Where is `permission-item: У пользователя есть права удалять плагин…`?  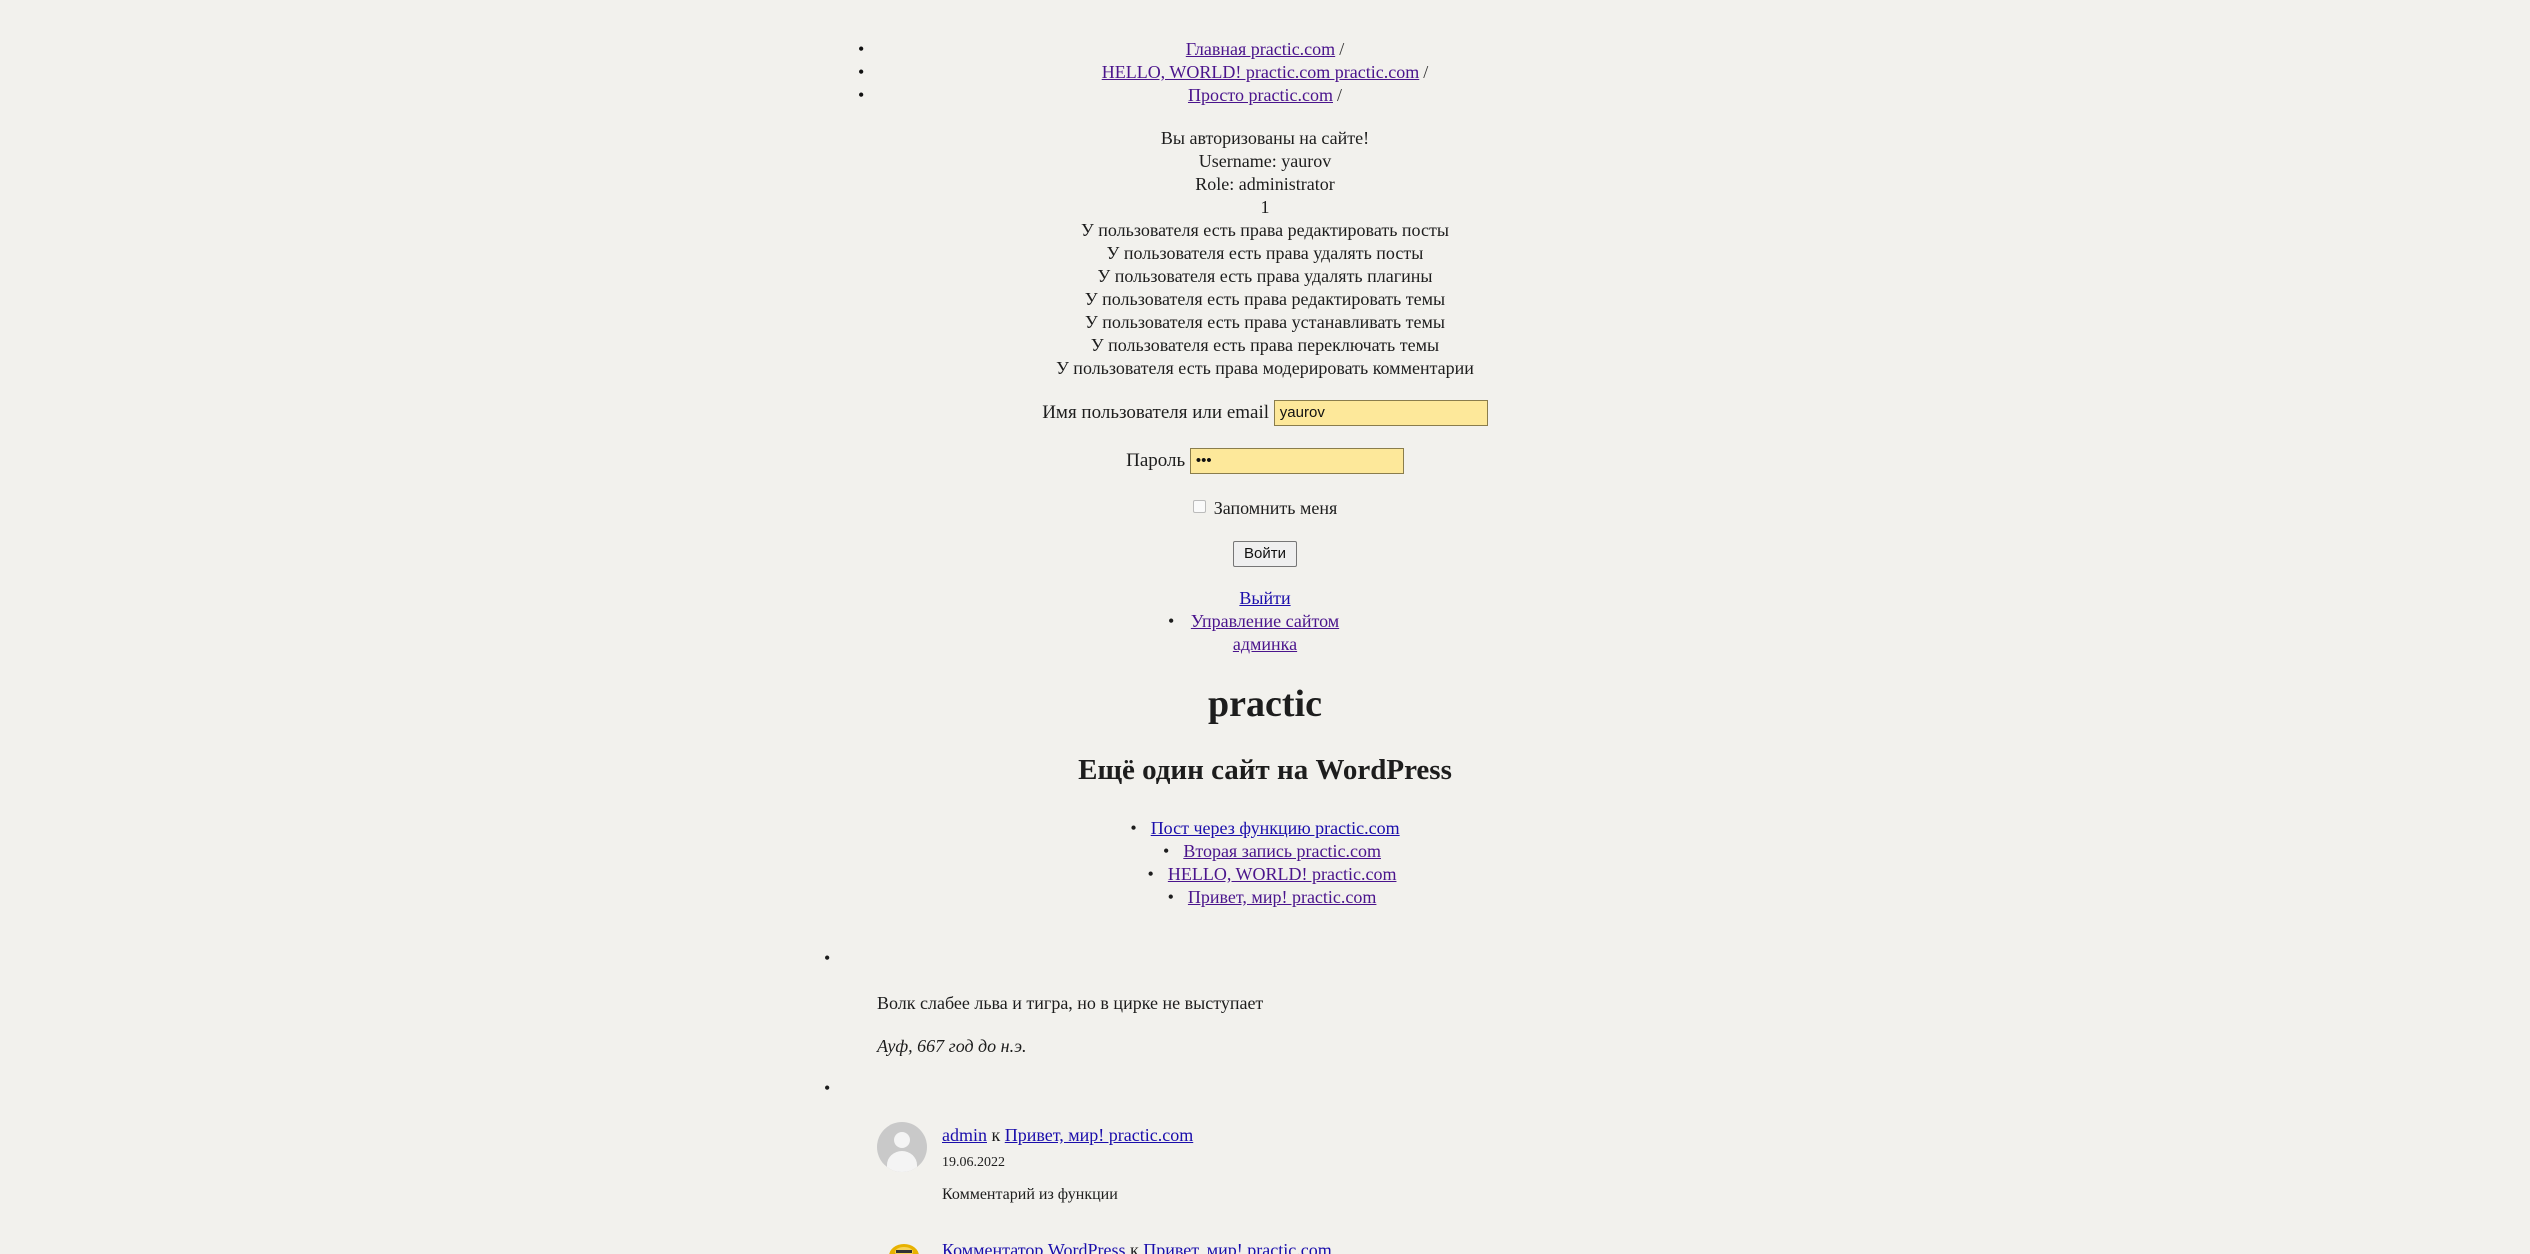 permission-item: У пользователя есть права удалять плагин… is located at coordinates (1265, 276).